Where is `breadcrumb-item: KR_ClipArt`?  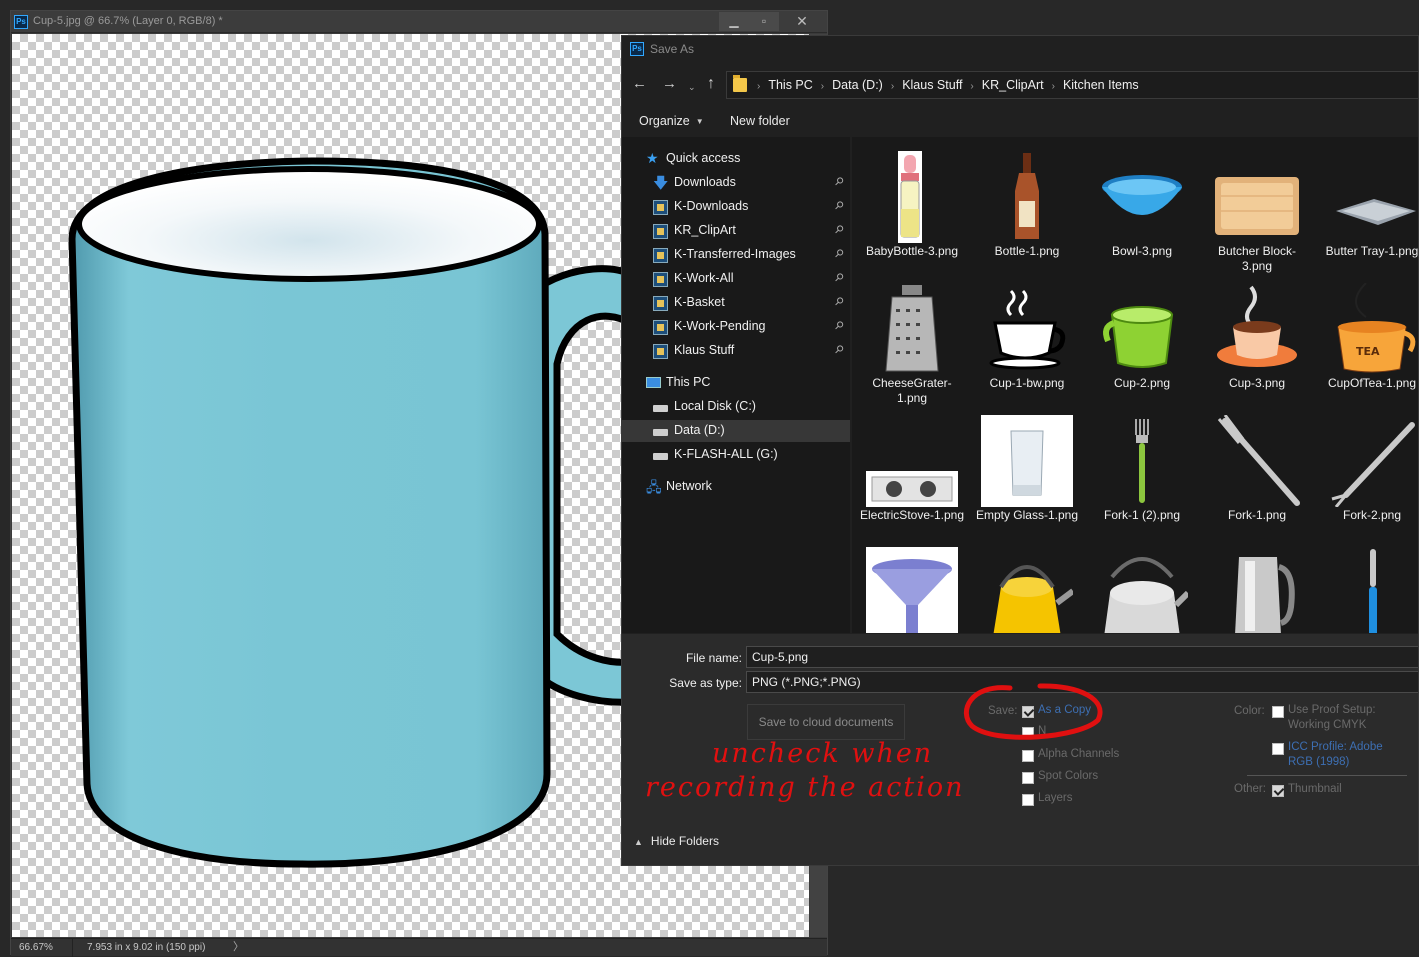 breadcrumb-item: KR_ClipArt is located at coordinates (1013, 85).